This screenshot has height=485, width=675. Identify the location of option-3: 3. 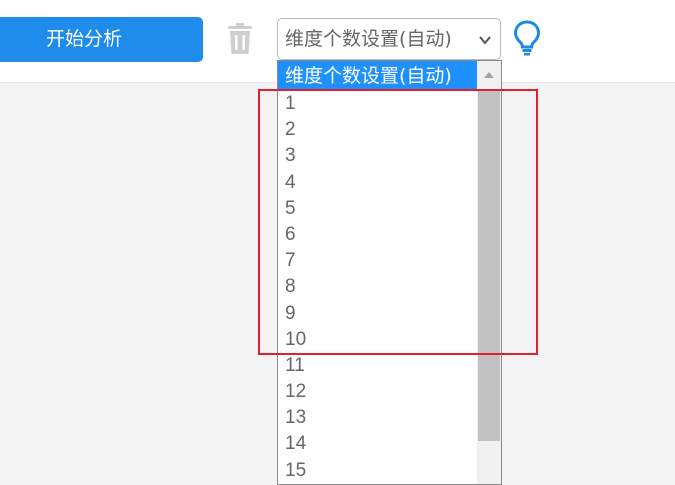
(377, 156).